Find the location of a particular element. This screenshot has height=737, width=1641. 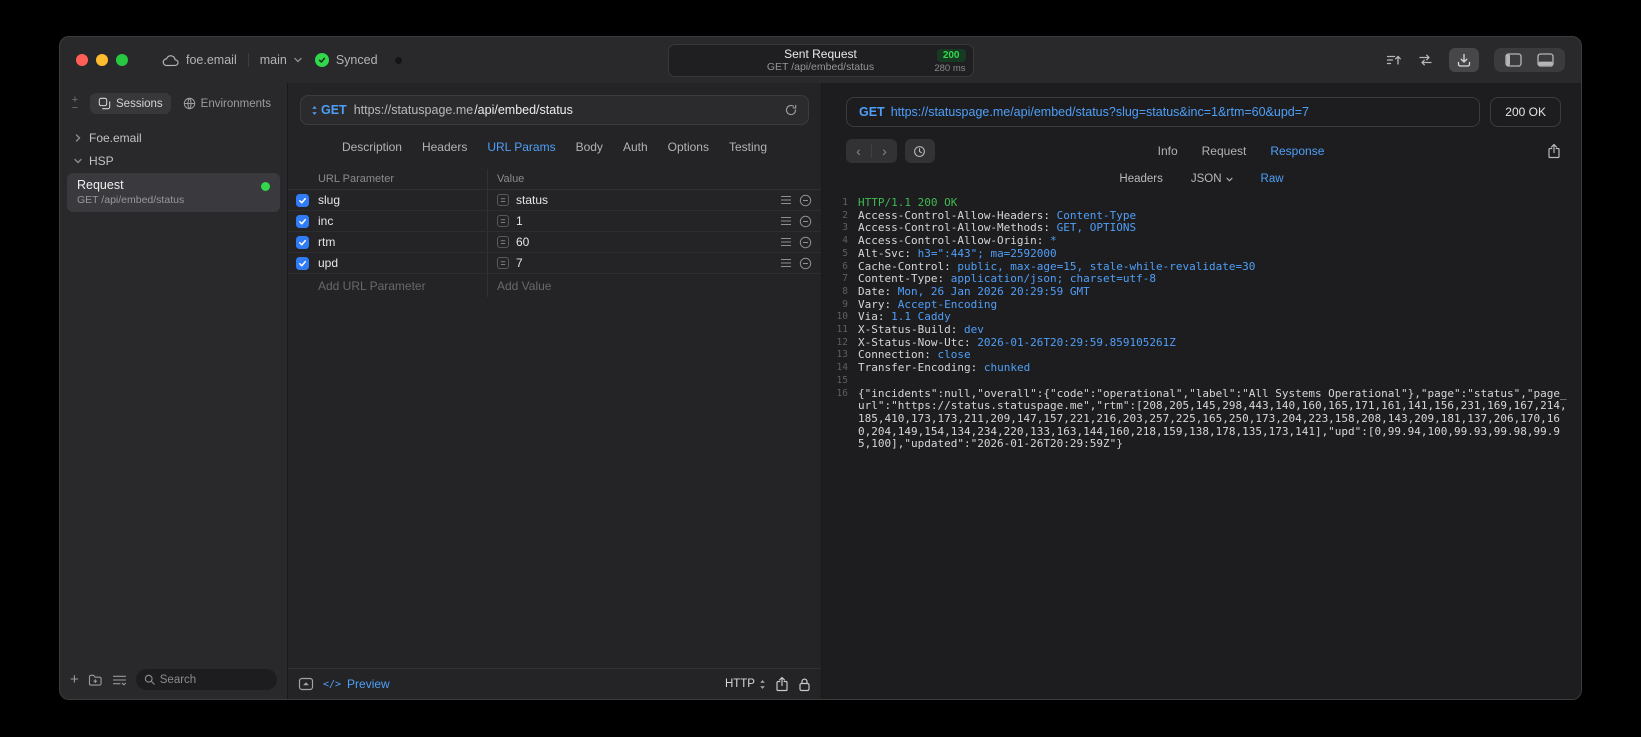

close-window-button is located at coordinates (82, 60).